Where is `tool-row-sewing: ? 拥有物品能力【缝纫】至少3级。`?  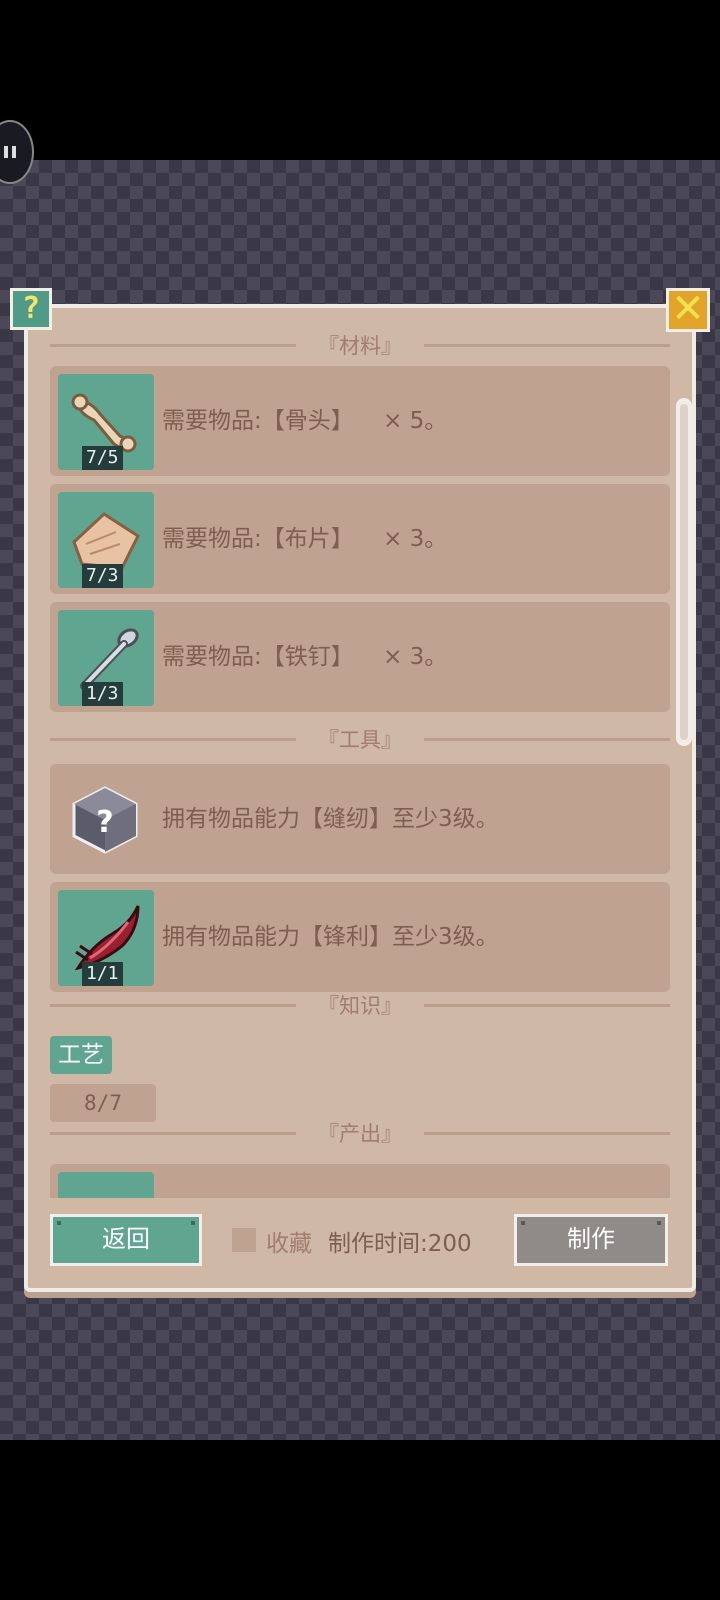
tool-row-sewing: ? 拥有物品能力【缝纫】至少3级。 is located at coordinates (360, 819).